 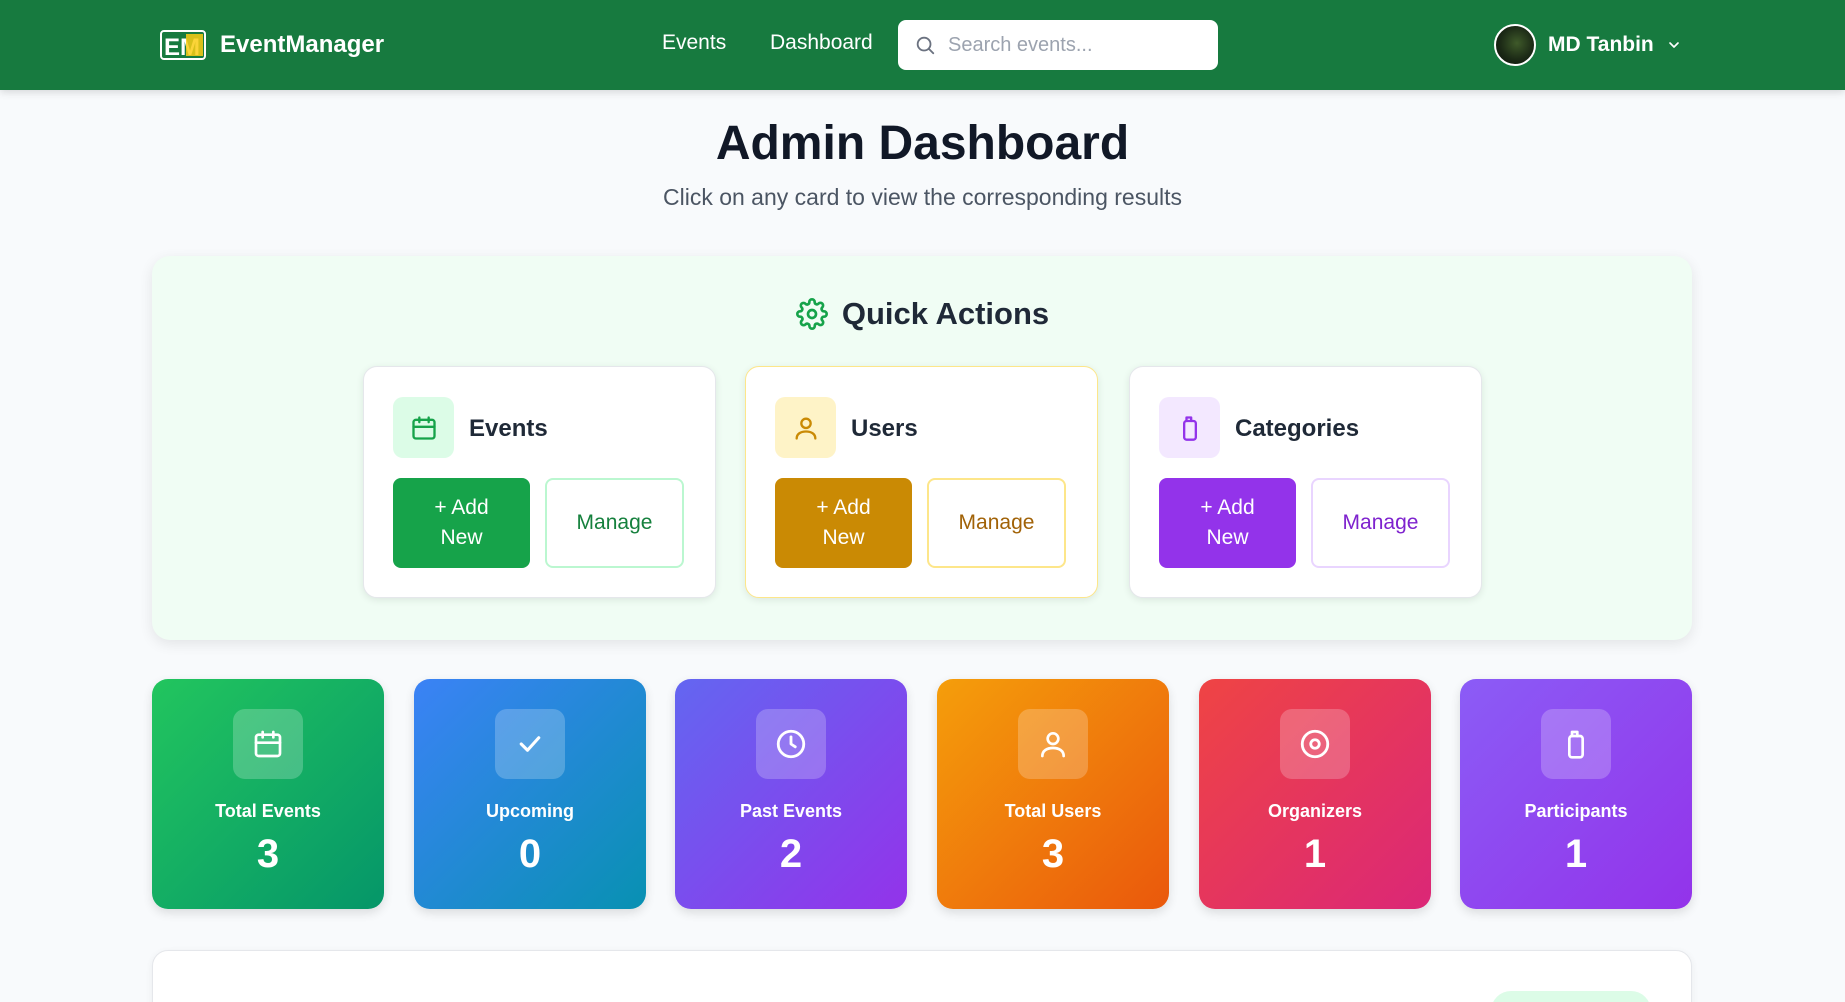 What do you see at coordinates (791, 744) in the screenshot?
I see `clock-icon` at bounding box center [791, 744].